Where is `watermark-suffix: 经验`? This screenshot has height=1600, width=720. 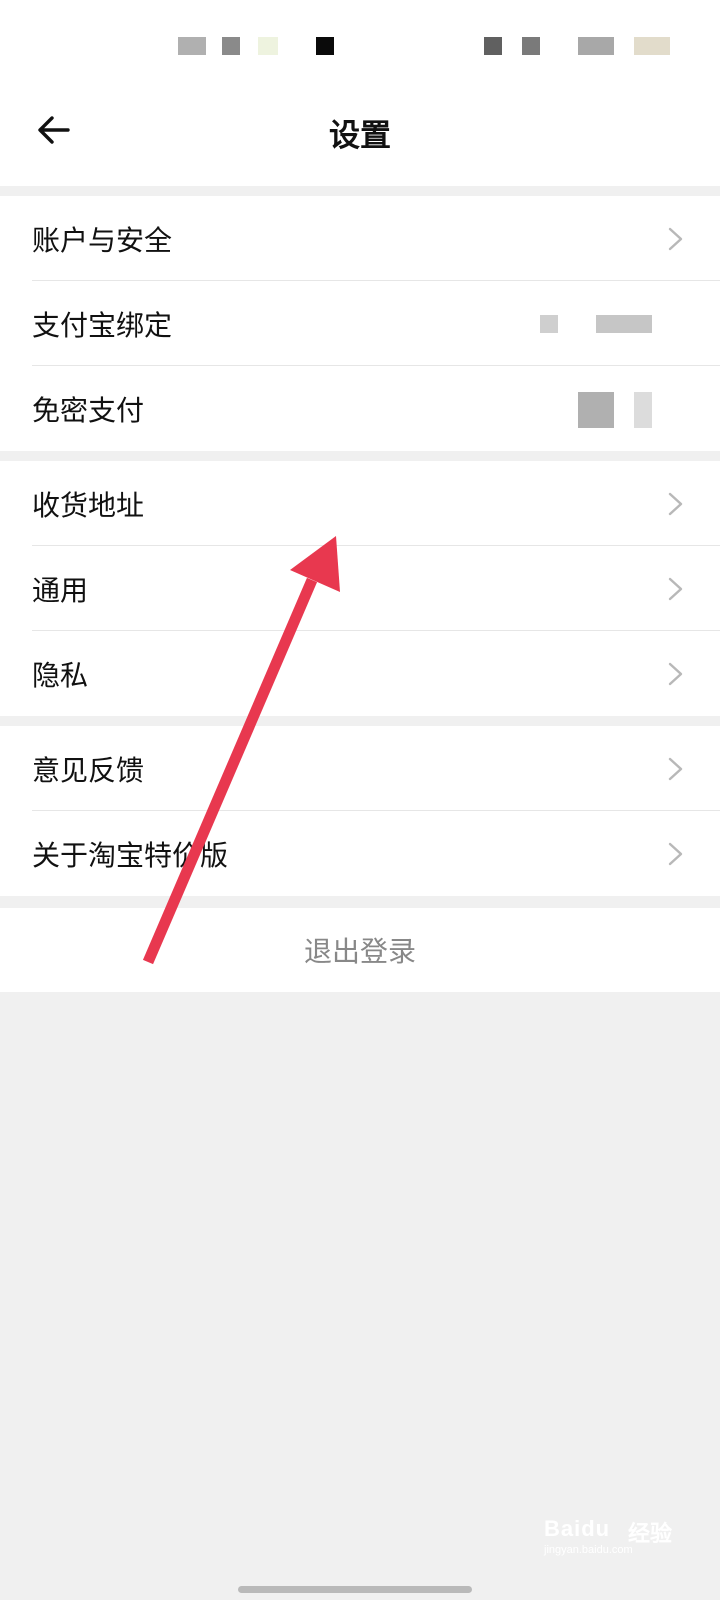 watermark-suffix: 经验 is located at coordinates (650, 1534).